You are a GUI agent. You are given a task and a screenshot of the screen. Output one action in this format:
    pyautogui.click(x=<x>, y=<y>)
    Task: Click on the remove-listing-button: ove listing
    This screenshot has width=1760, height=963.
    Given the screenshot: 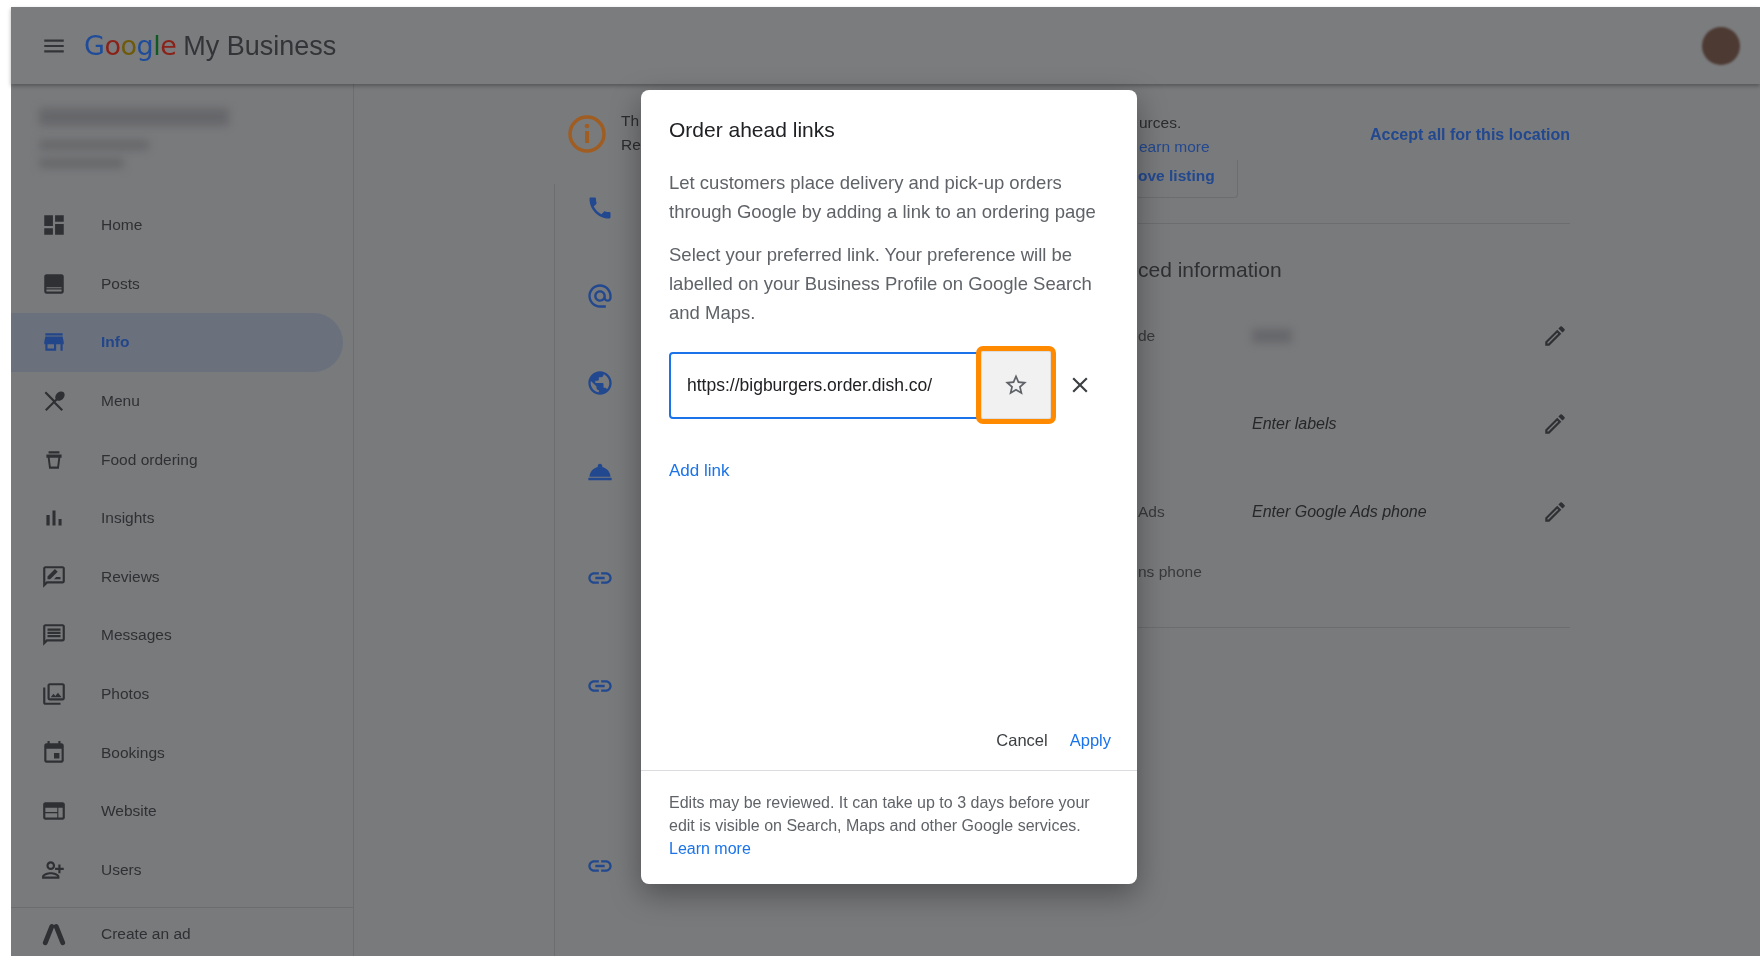 What is the action you would take?
    pyautogui.click(x=1188, y=179)
    